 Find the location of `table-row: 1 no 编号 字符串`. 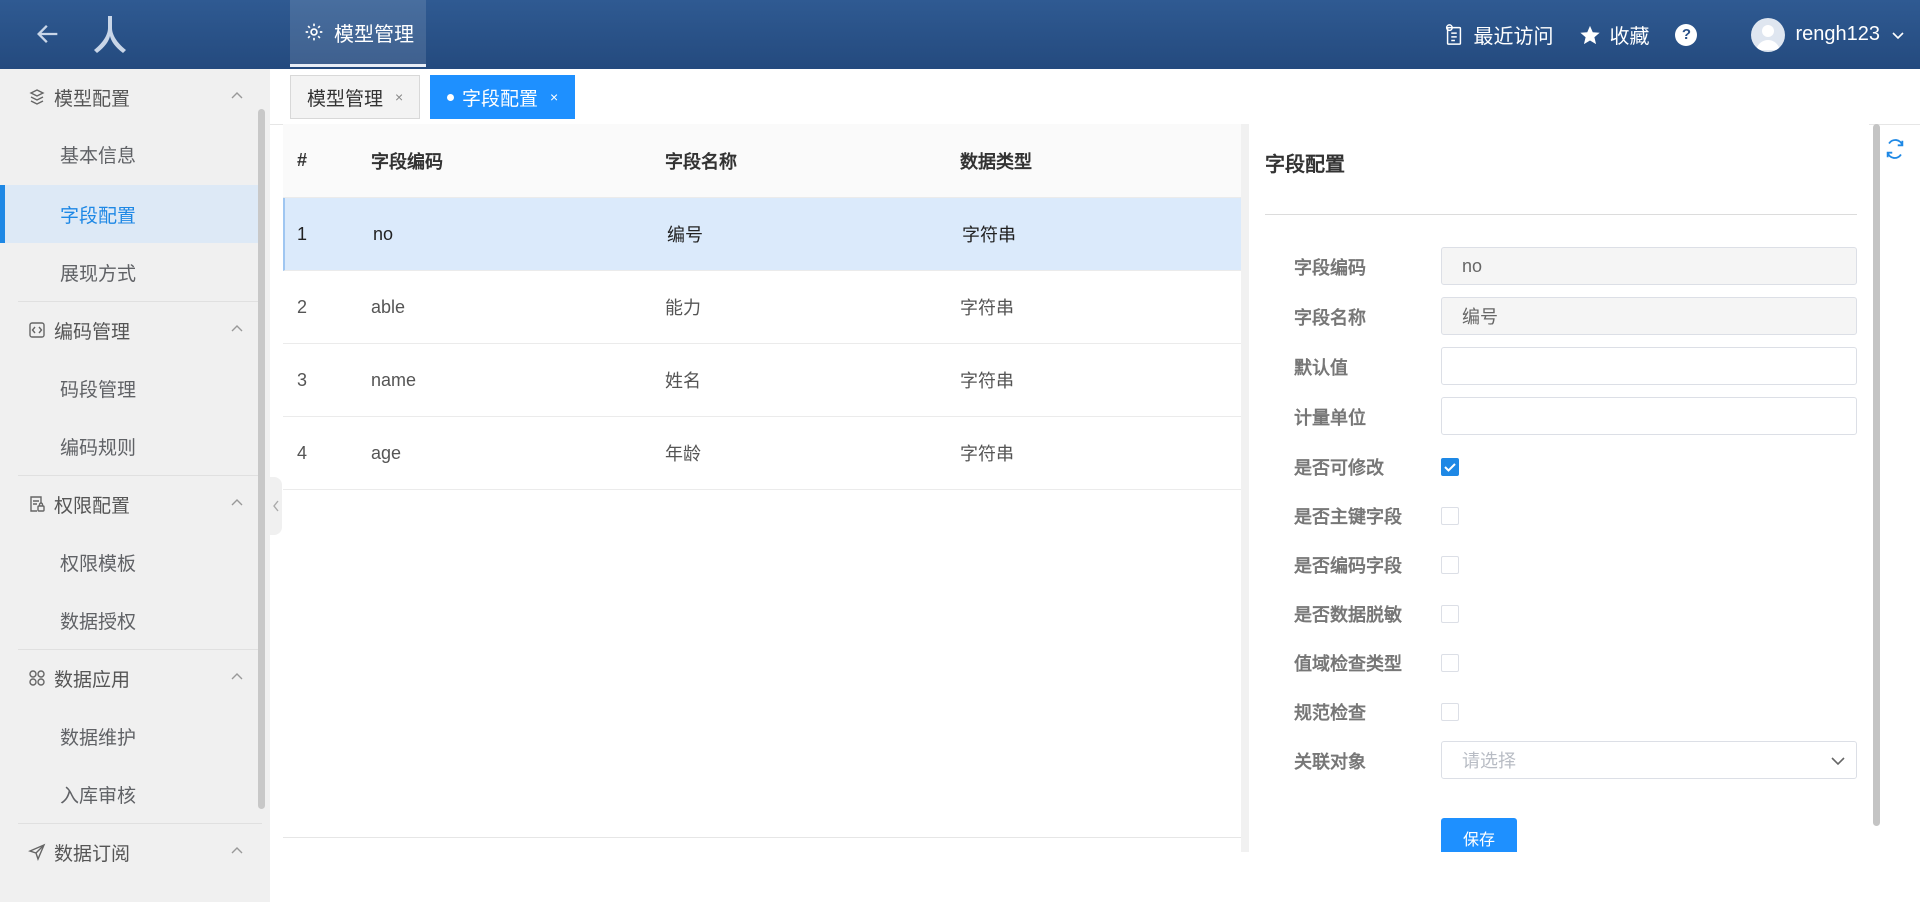

table-row: 1 no 编号 字符串 is located at coordinates (762, 234).